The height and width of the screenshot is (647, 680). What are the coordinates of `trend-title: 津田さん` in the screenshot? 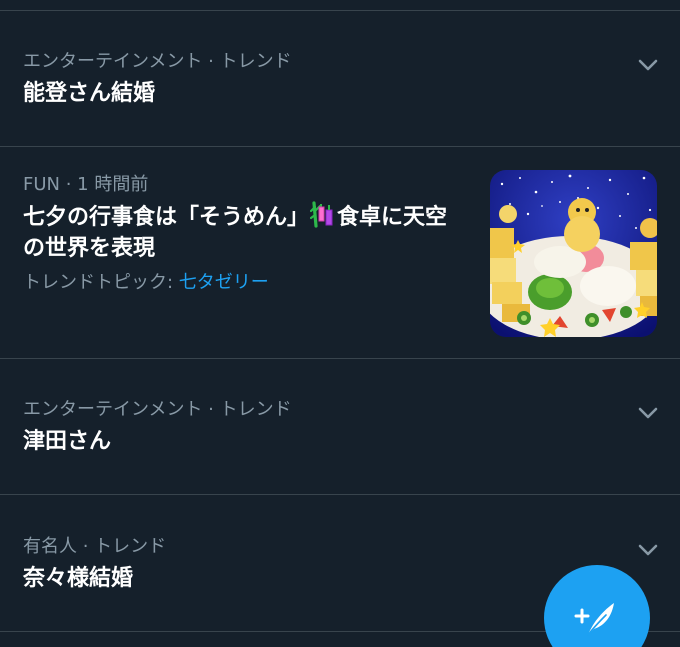 It's located at (67, 441).